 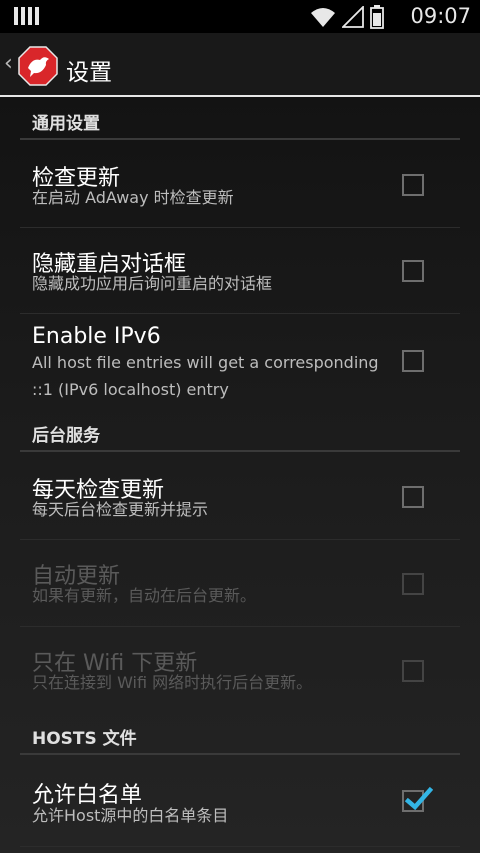 What do you see at coordinates (240, 65) in the screenshot?
I see `action-bar: ‹ 设置` at bounding box center [240, 65].